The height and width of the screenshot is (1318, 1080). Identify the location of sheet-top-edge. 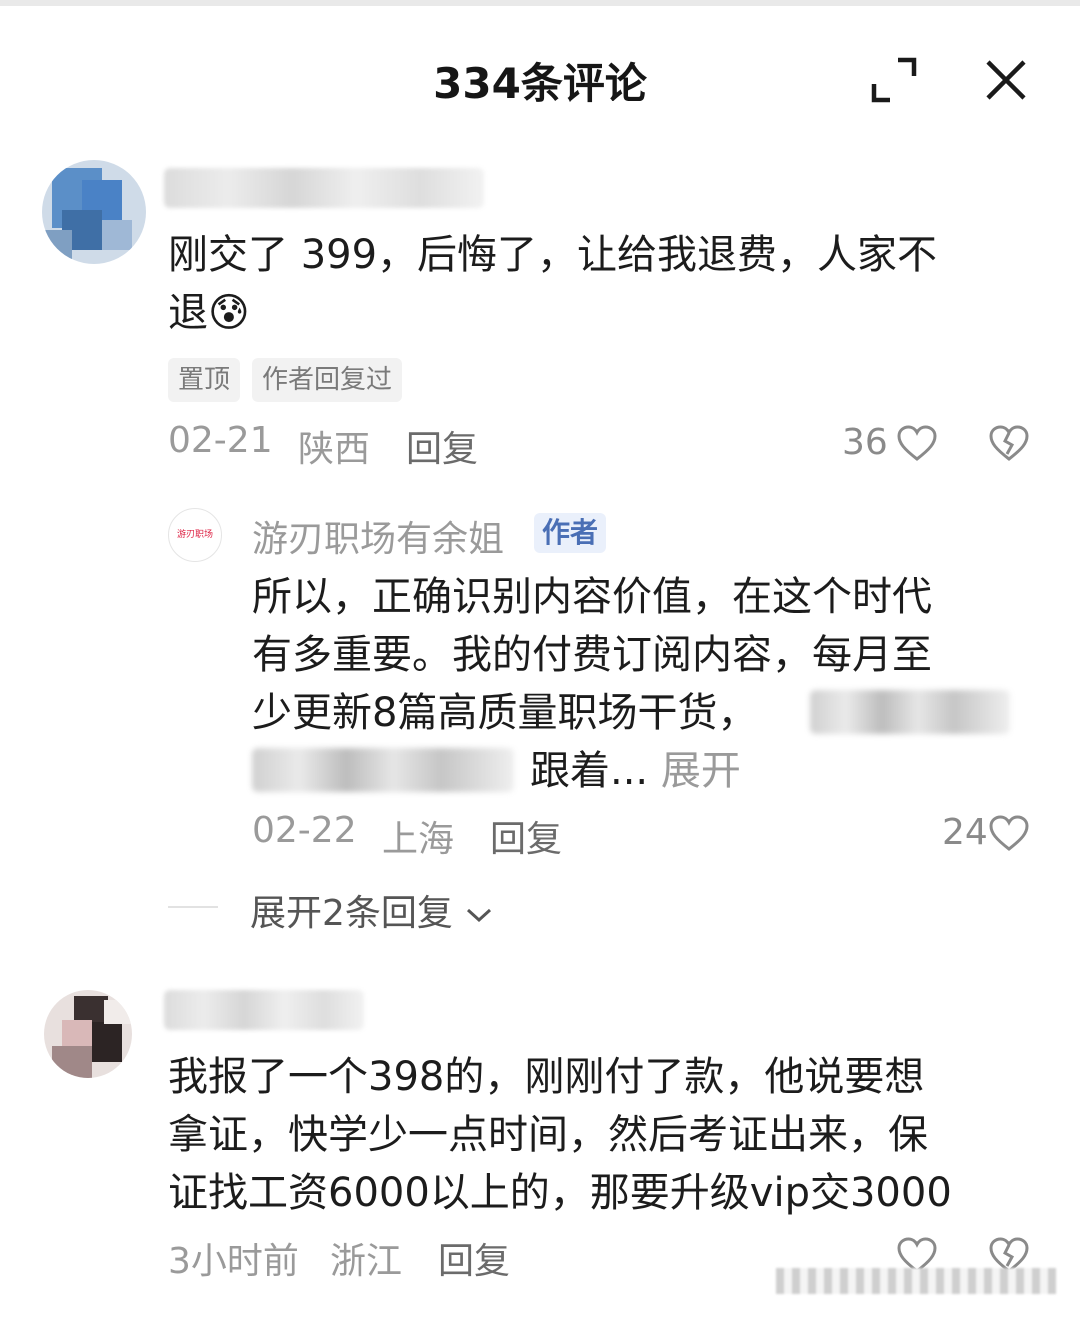
(540, 3).